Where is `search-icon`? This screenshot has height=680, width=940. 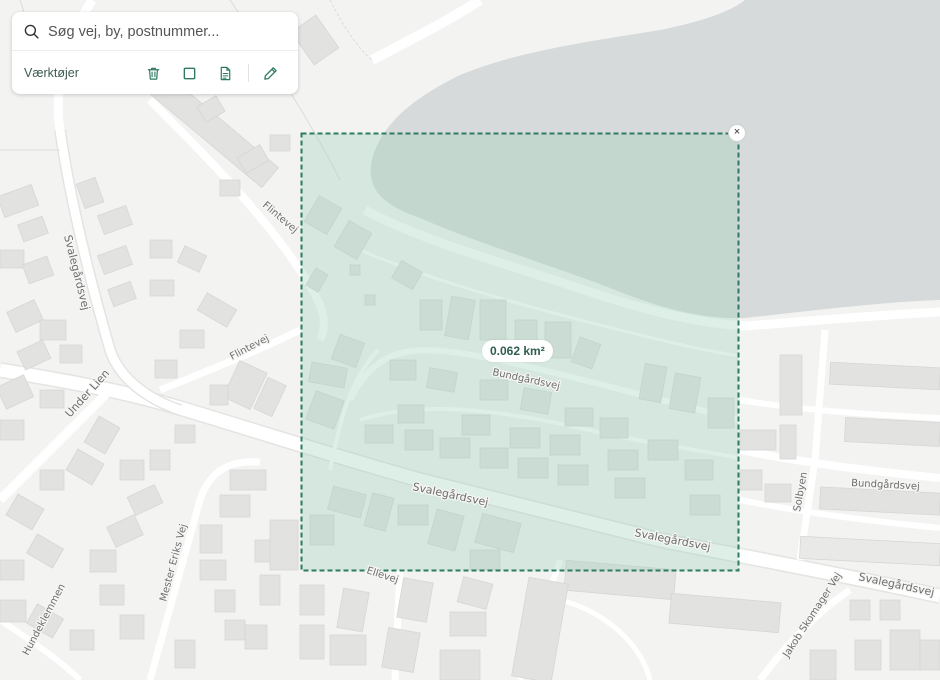 search-icon is located at coordinates (31, 31).